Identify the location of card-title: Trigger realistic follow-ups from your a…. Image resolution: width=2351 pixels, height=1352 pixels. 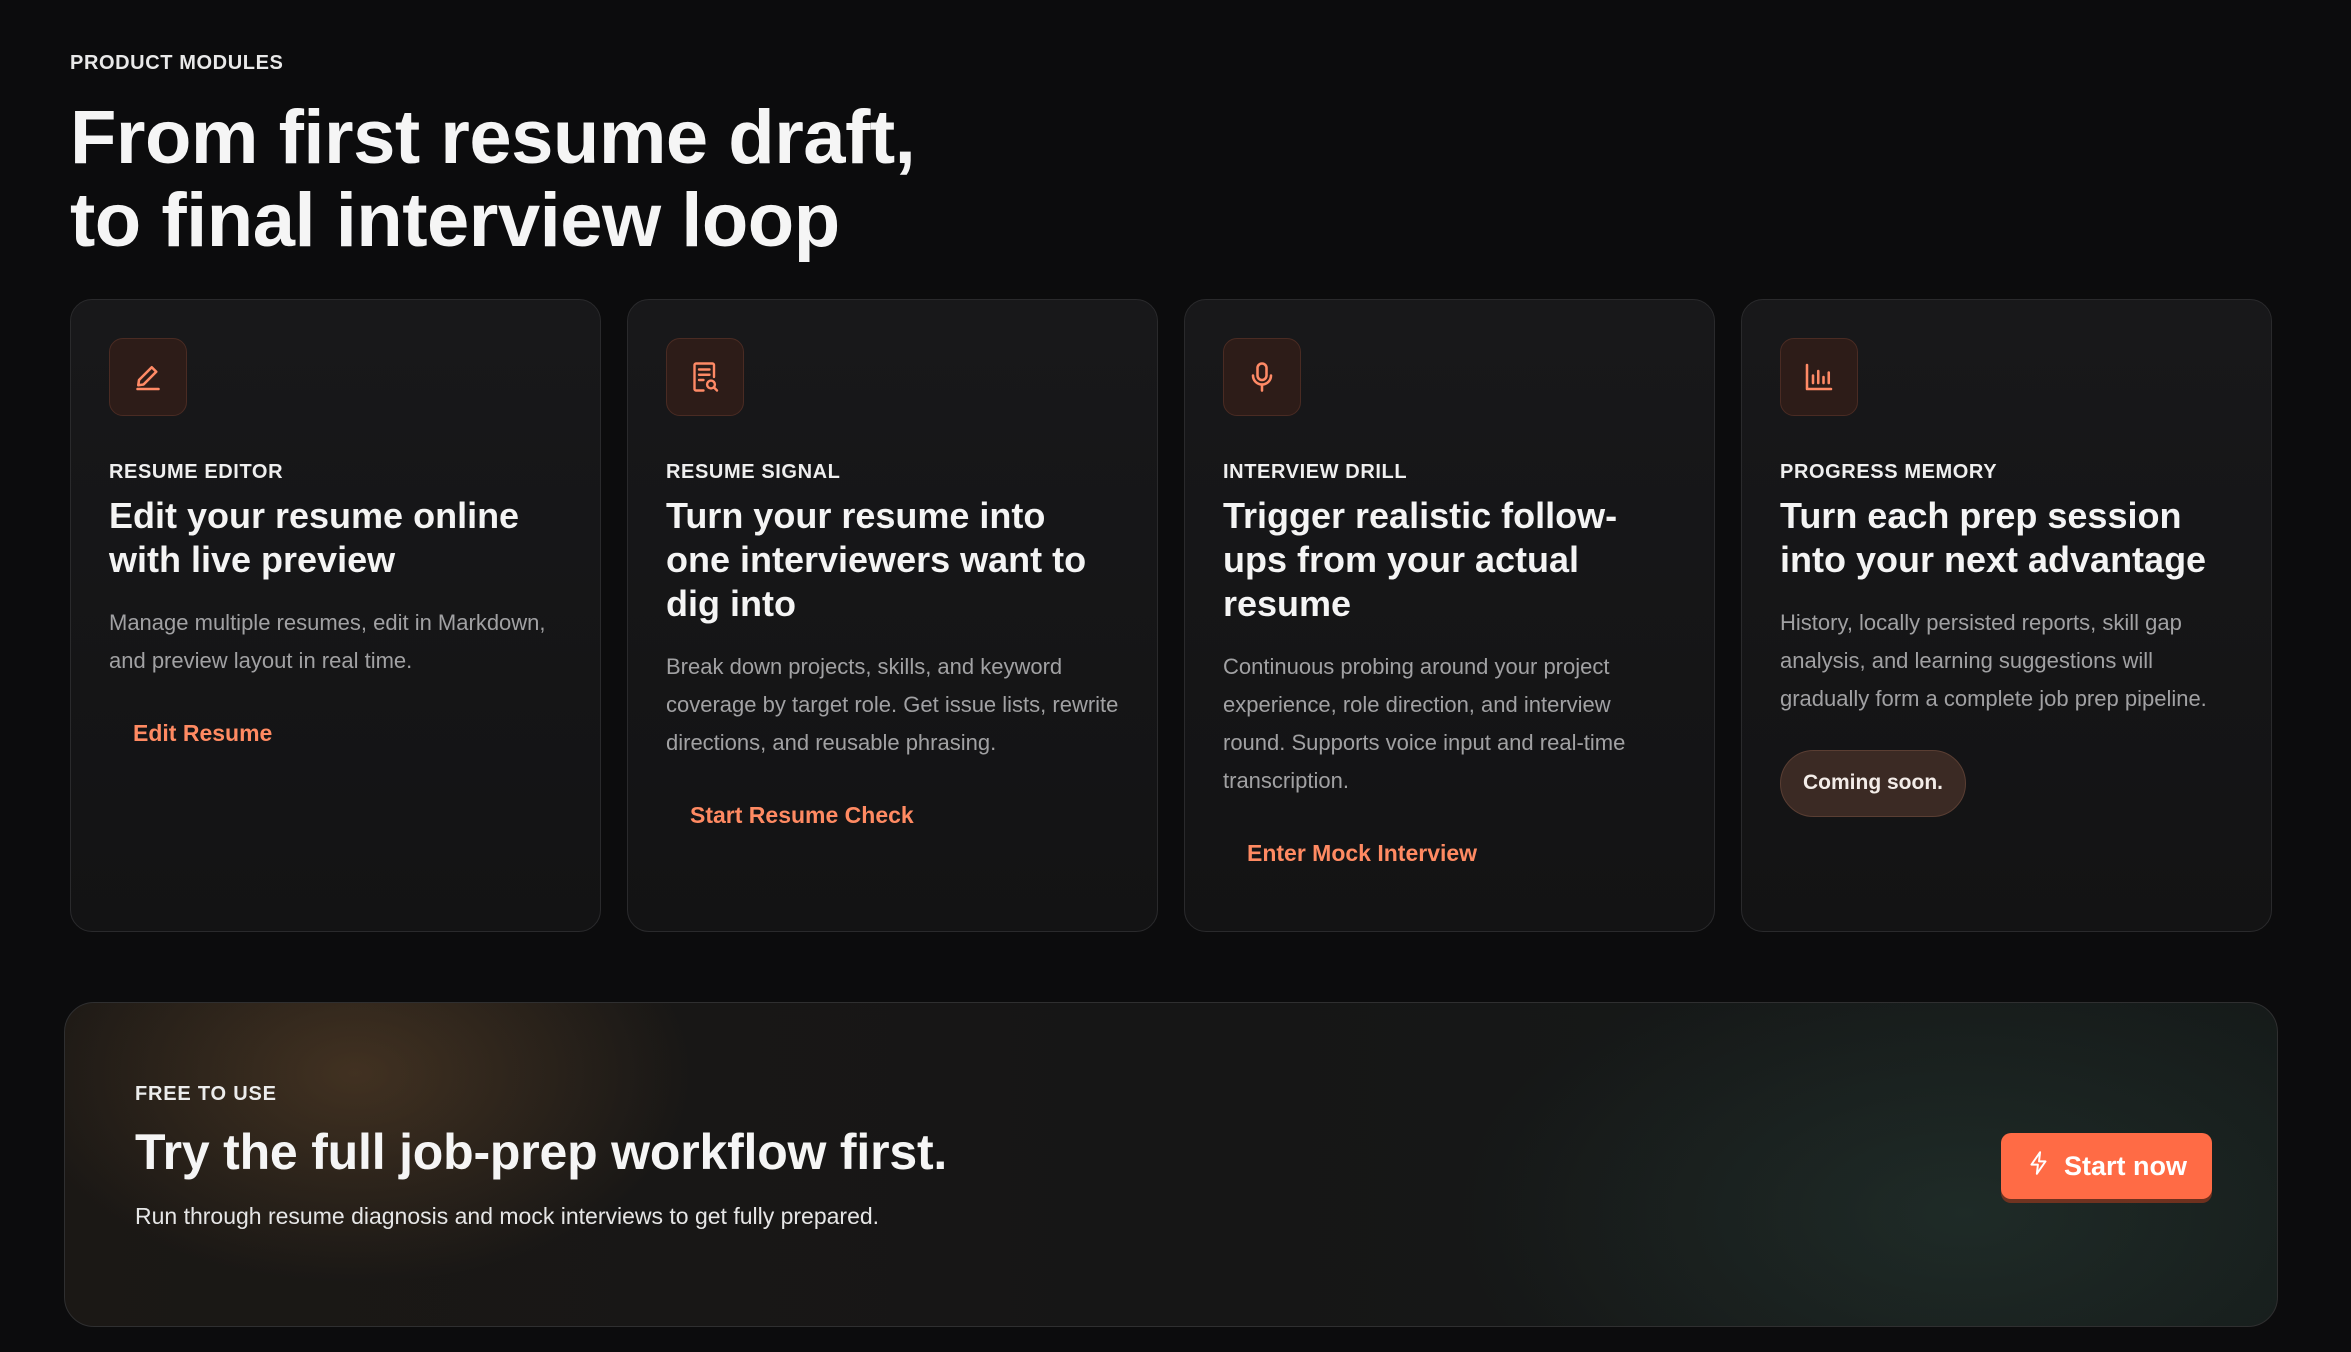
(1420, 559).